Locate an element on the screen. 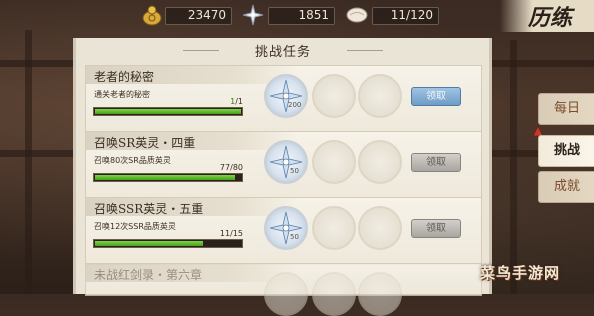 The width and height of the screenshot is (594, 316). screen-title: 历练 is located at coordinates (550, 18).